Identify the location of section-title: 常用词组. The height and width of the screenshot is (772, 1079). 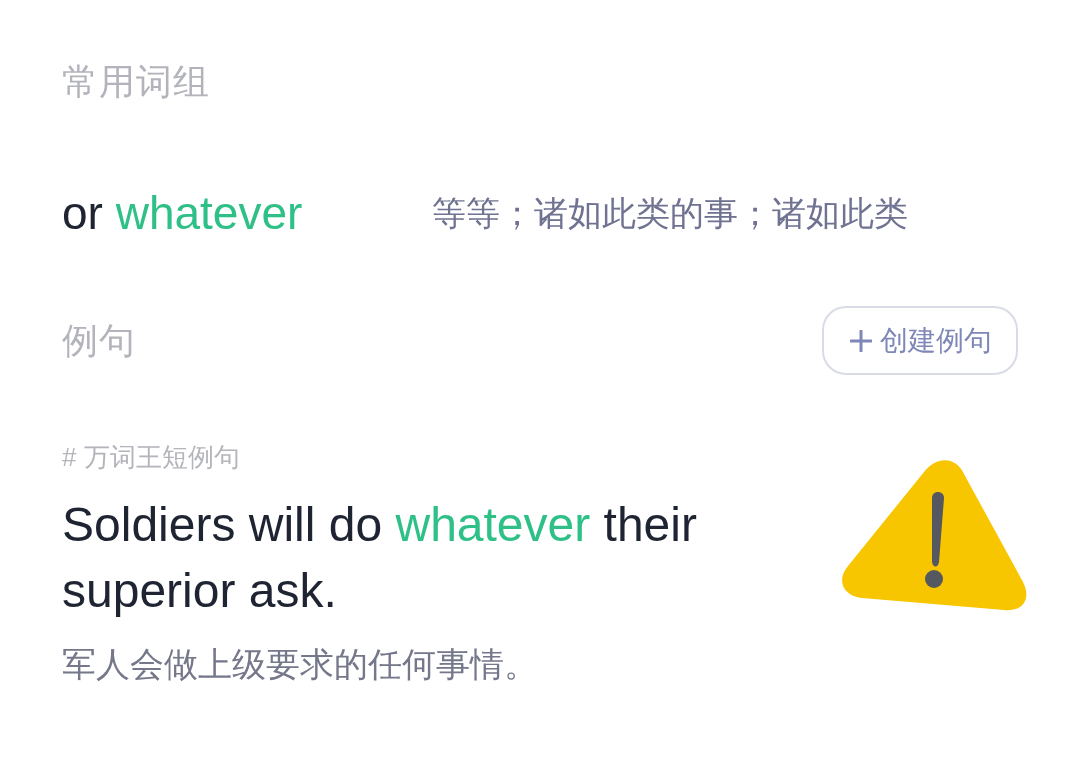
(136, 82).